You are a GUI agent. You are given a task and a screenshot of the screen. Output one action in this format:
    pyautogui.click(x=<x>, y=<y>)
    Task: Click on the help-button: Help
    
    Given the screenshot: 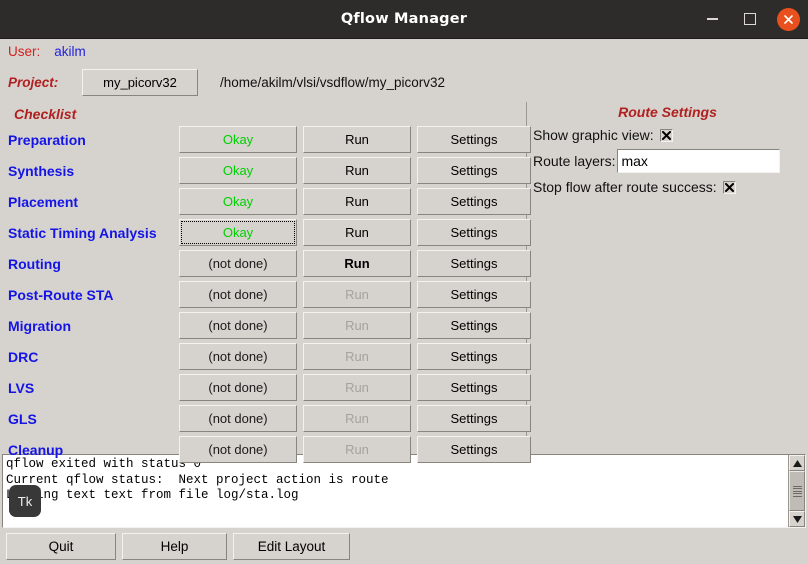 What is the action you would take?
    pyautogui.click(x=174, y=546)
    